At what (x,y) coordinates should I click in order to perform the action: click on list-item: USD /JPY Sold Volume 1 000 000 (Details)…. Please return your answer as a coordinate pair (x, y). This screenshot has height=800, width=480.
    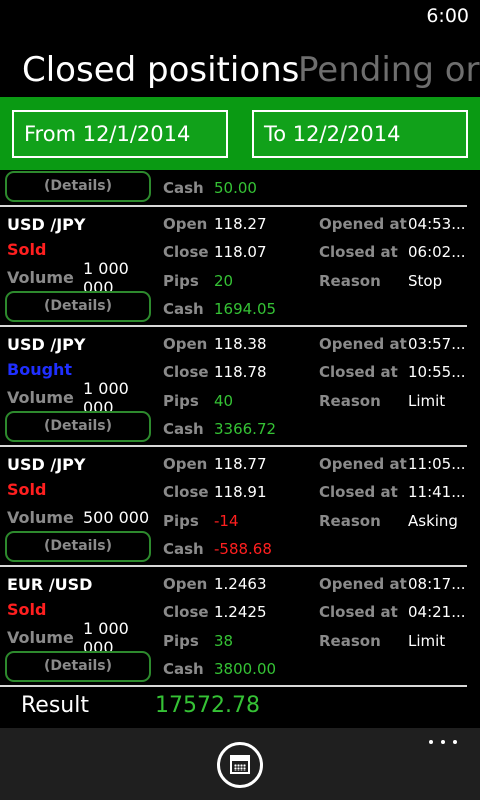
    Looking at the image, I should click on (240, 267).